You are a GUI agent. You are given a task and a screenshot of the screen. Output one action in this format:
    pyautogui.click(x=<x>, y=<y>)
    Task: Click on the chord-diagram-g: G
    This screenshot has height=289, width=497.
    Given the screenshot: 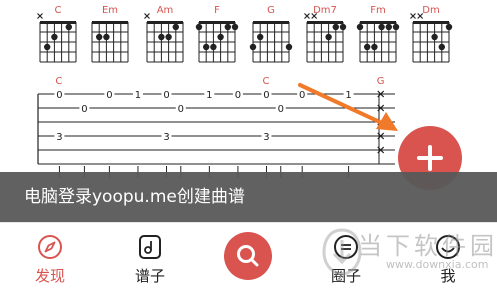 What is the action you would take?
    pyautogui.click(x=271, y=33)
    